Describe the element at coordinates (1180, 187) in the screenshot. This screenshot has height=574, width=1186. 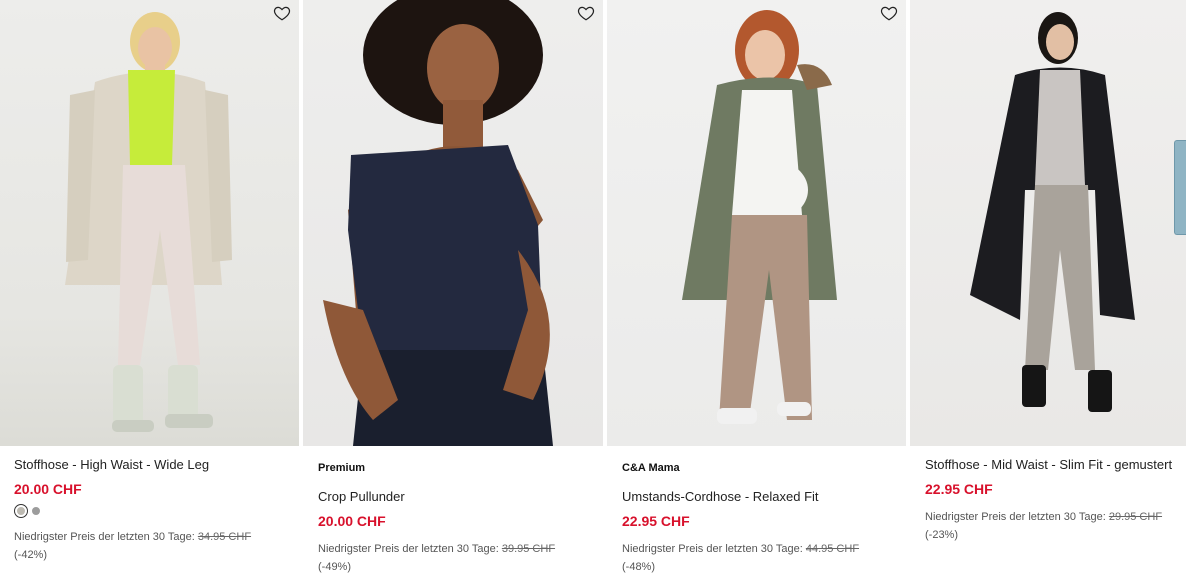
I see `side-feedback-tab` at that location.